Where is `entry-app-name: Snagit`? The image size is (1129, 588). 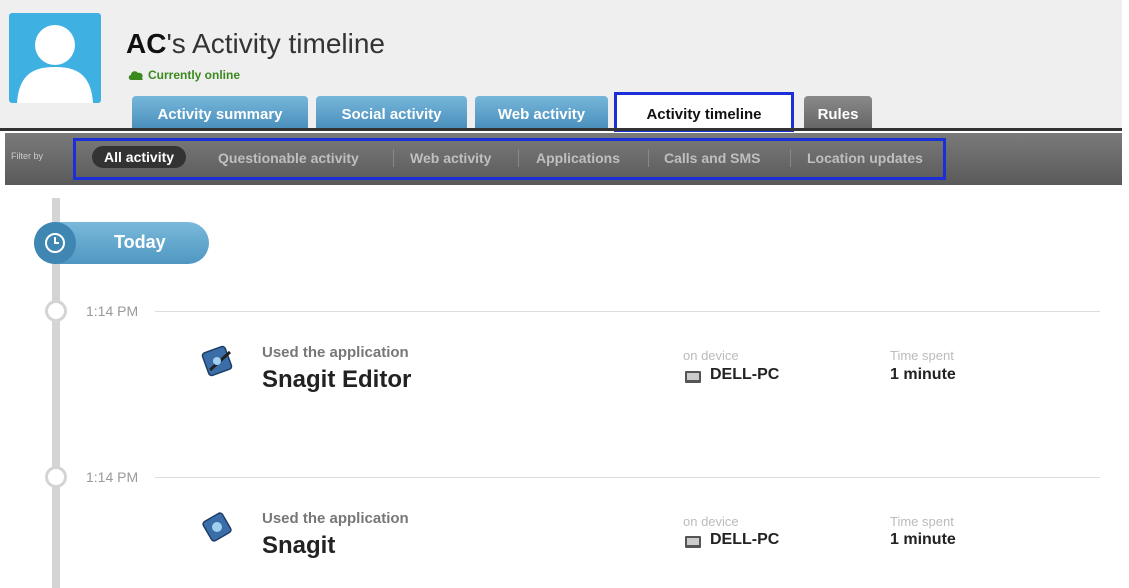 entry-app-name: Snagit is located at coordinates (299, 545).